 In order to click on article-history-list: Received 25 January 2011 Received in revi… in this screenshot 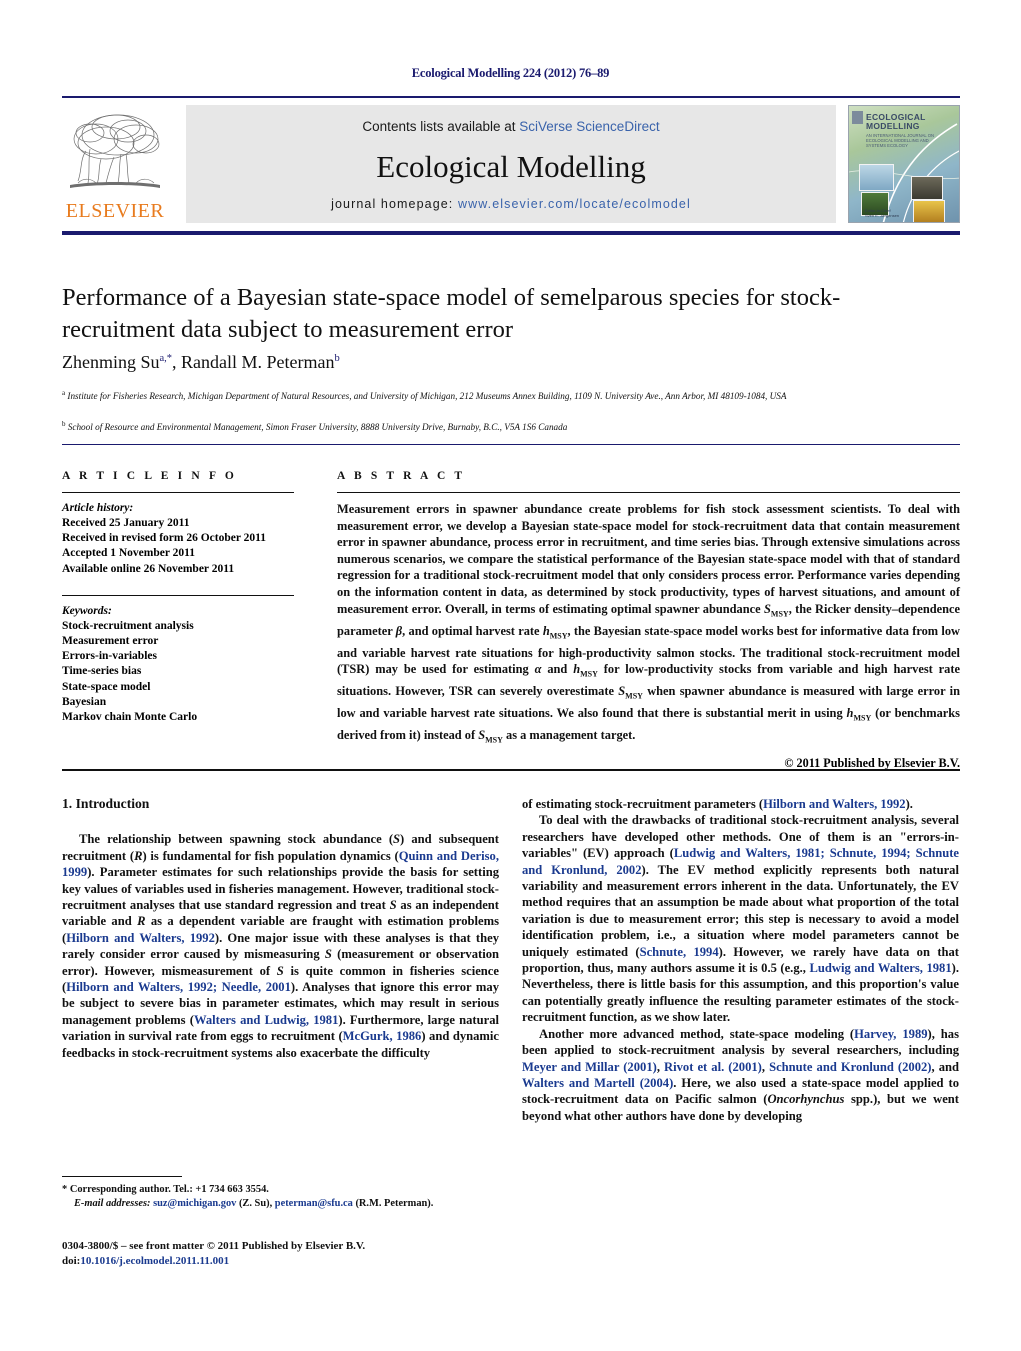, I will do `click(178, 546)`.